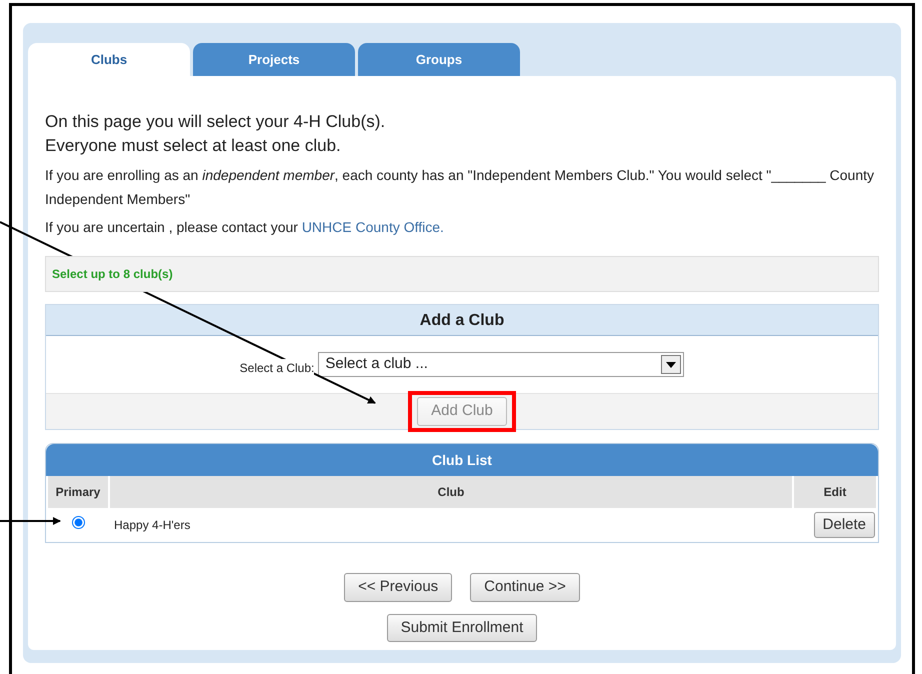  What do you see at coordinates (451, 492) in the screenshot?
I see `column-header: Club` at bounding box center [451, 492].